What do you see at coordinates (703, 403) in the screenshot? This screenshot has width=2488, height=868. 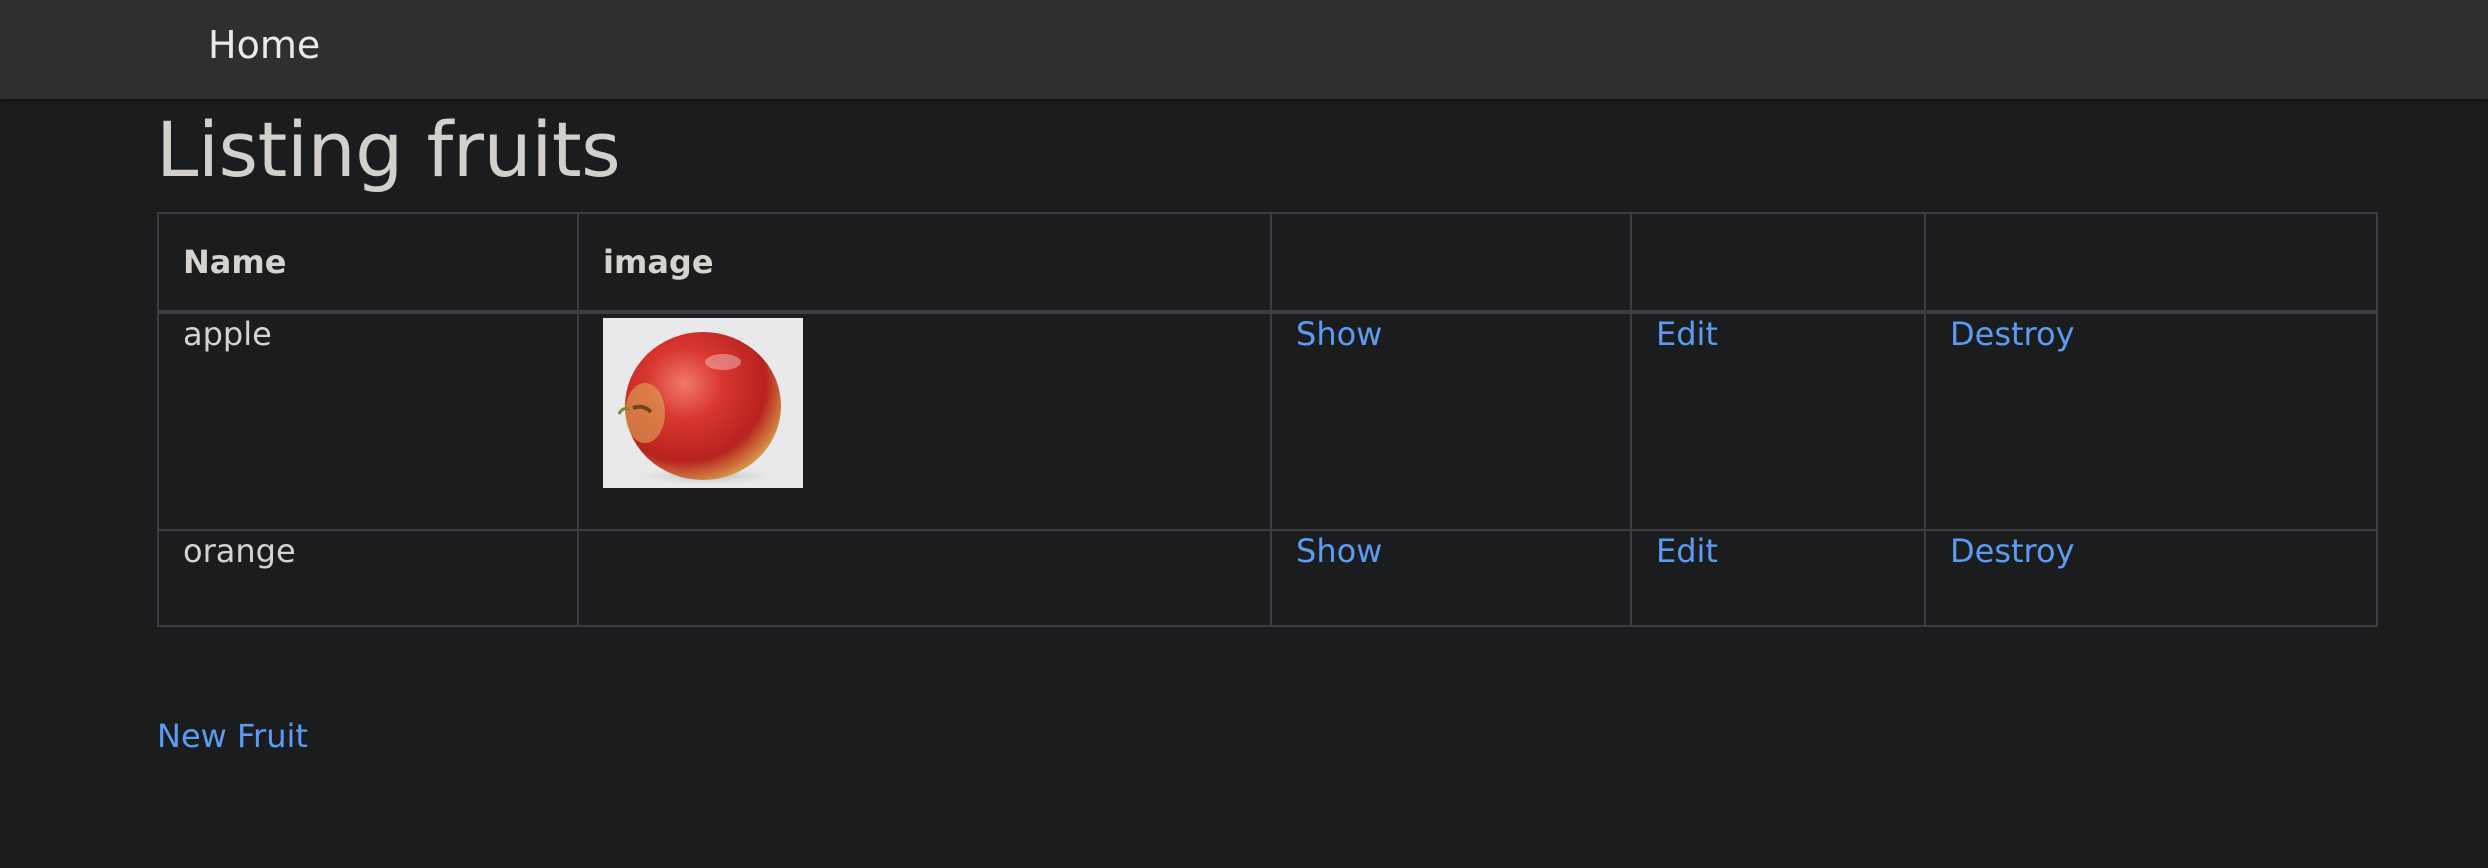 I see `apple-image` at bounding box center [703, 403].